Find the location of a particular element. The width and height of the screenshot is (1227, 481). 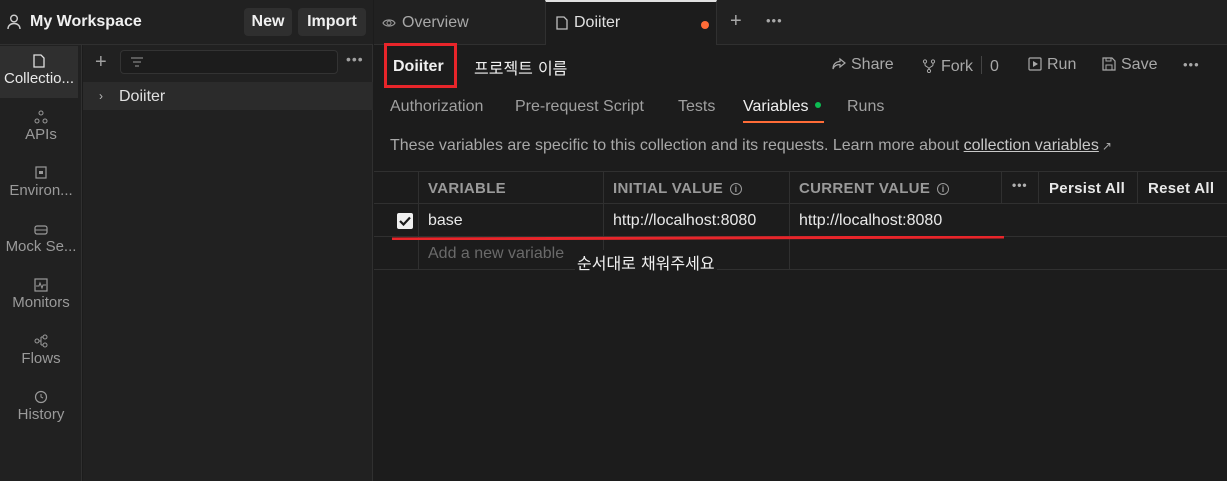

external-link-icon: ↗ is located at coordinates (1106, 146).